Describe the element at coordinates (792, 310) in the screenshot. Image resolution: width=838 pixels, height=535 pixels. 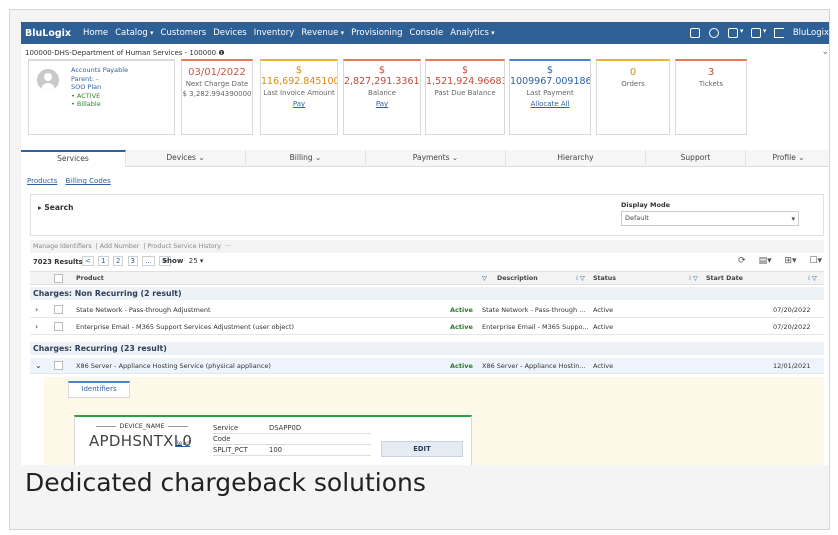
I see `product-start-date: 07/20/2022` at that location.